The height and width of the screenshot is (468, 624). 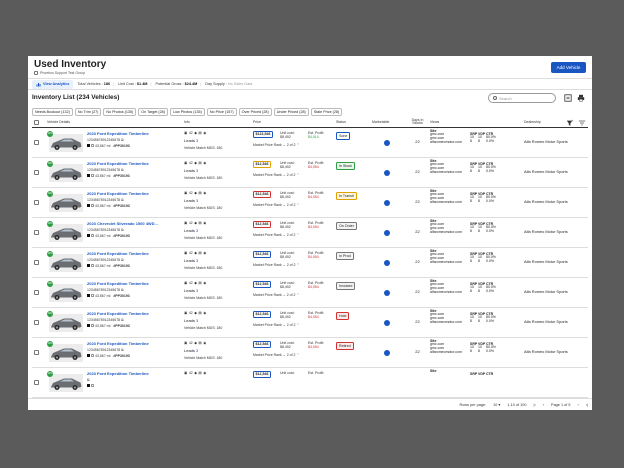 What do you see at coordinates (153, 112) in the screenshot?
I see `filter-chip: On Target (28)` at bounding box center [153, 112].